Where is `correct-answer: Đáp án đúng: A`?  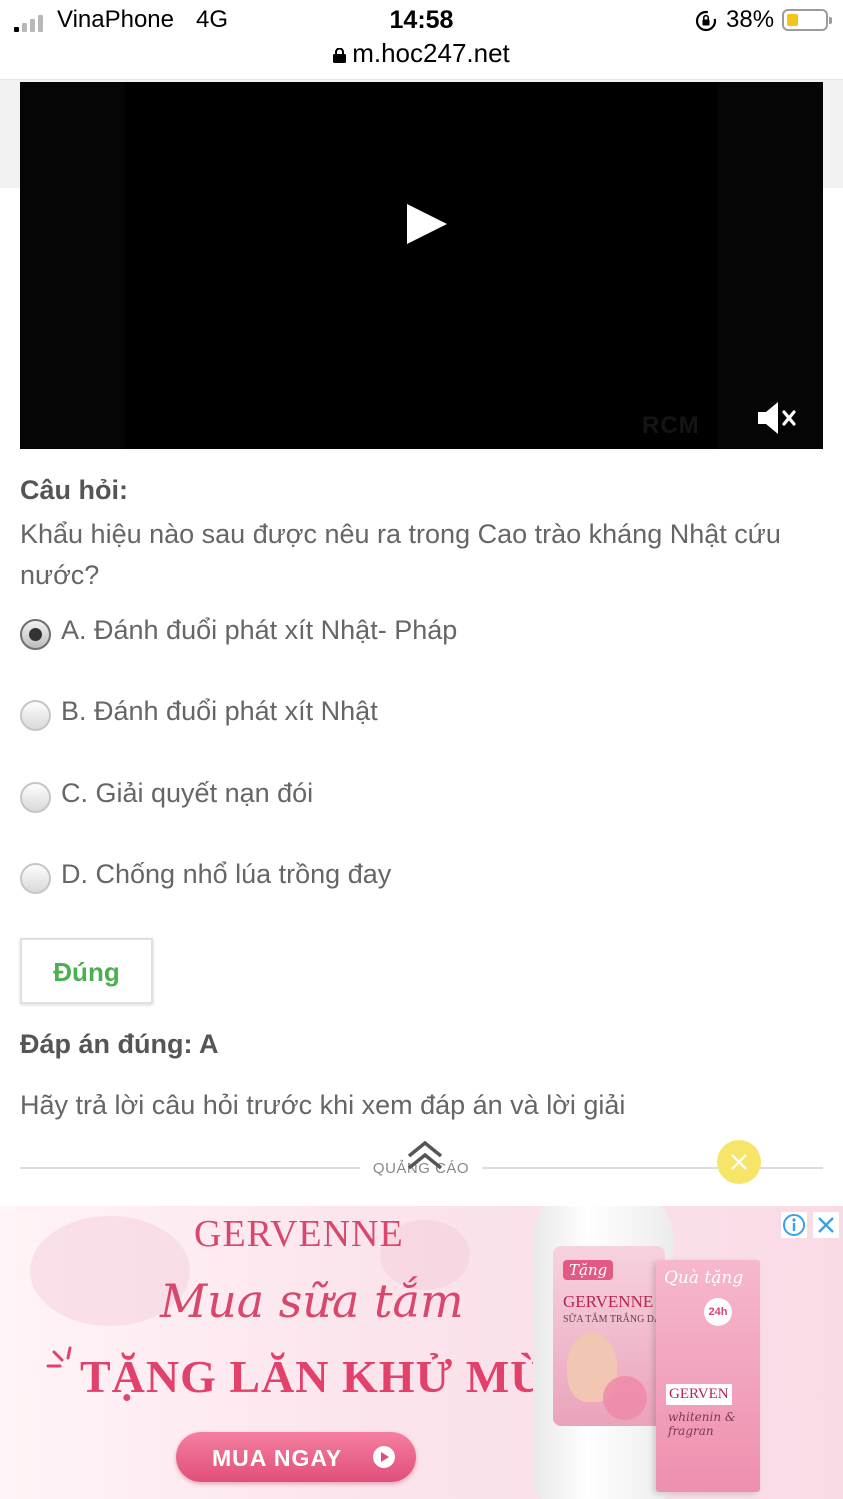 correct-answer: Đáp án đúng: A is located at coordinates (119, 1044).